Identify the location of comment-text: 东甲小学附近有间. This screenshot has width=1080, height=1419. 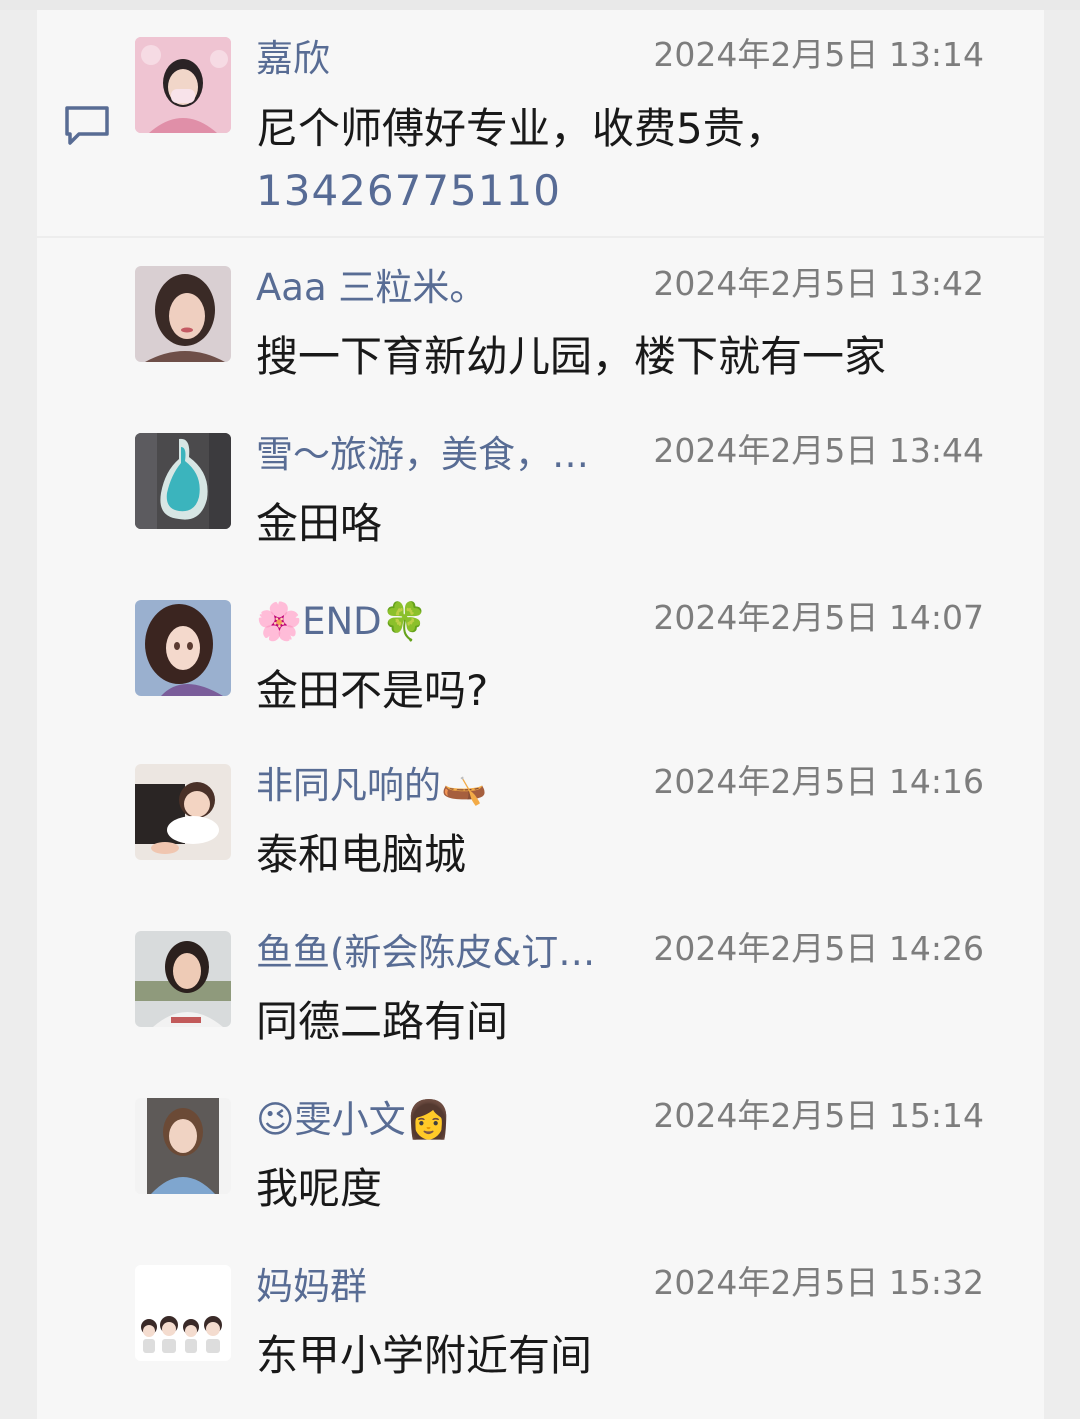
(424, 1355).